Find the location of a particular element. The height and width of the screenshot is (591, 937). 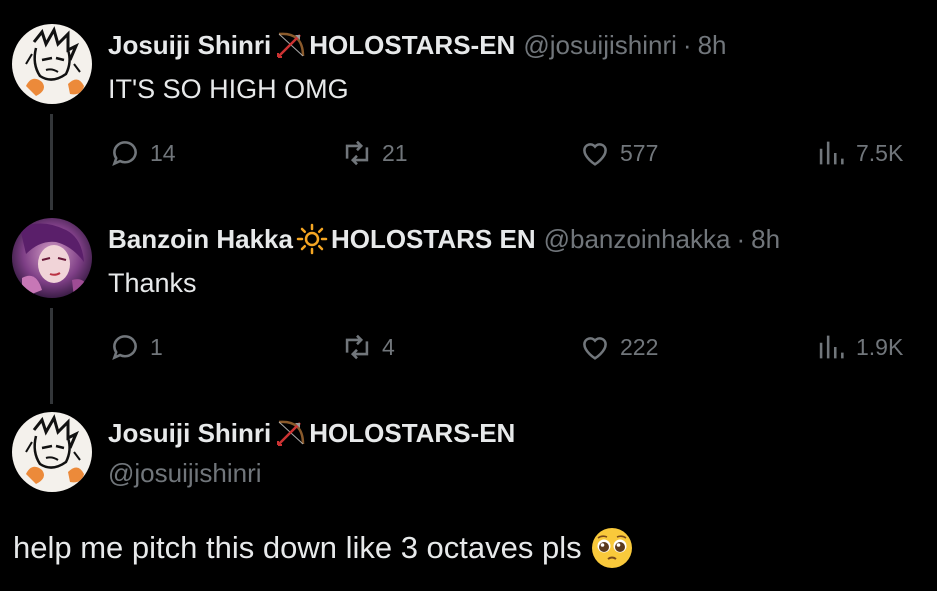

sun-icon is located at coordinates (312, 239).